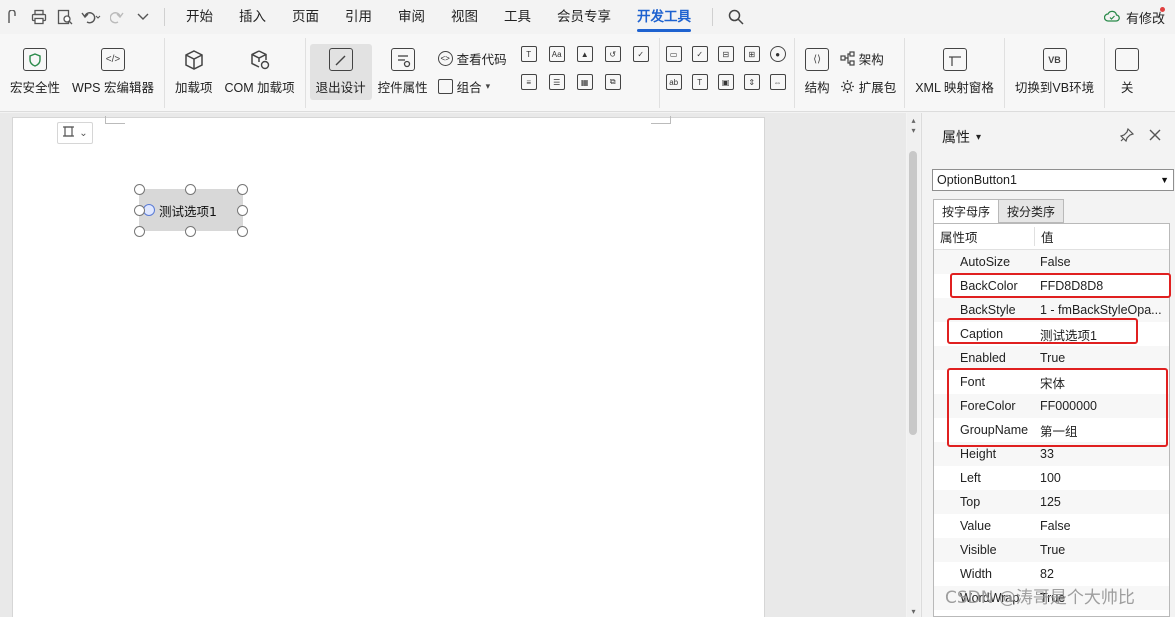 This screenshot has height=617, width=1175. I want to click on search-icon, so click(736, 17).